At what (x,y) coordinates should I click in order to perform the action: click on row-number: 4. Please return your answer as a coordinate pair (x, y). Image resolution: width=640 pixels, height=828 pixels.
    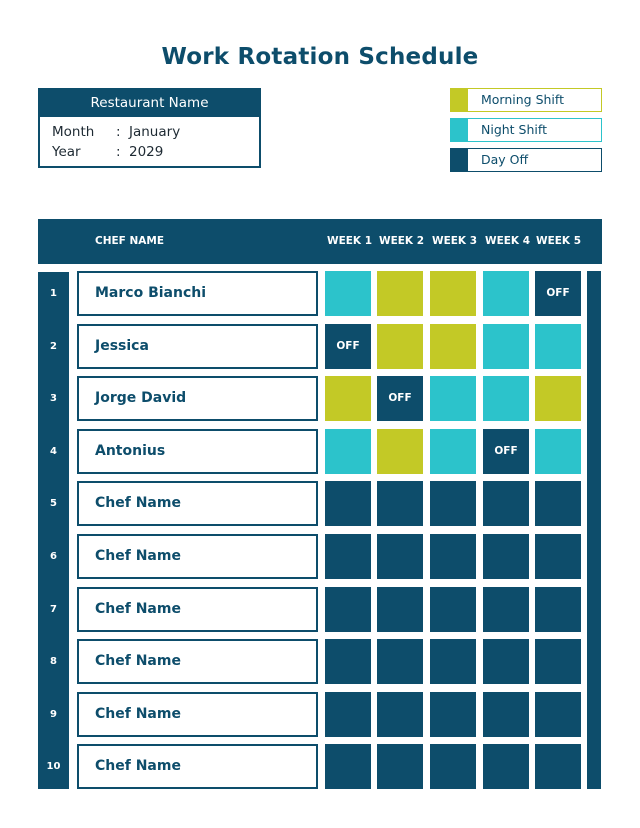
    Looking at the image, I should click on (53, 451).